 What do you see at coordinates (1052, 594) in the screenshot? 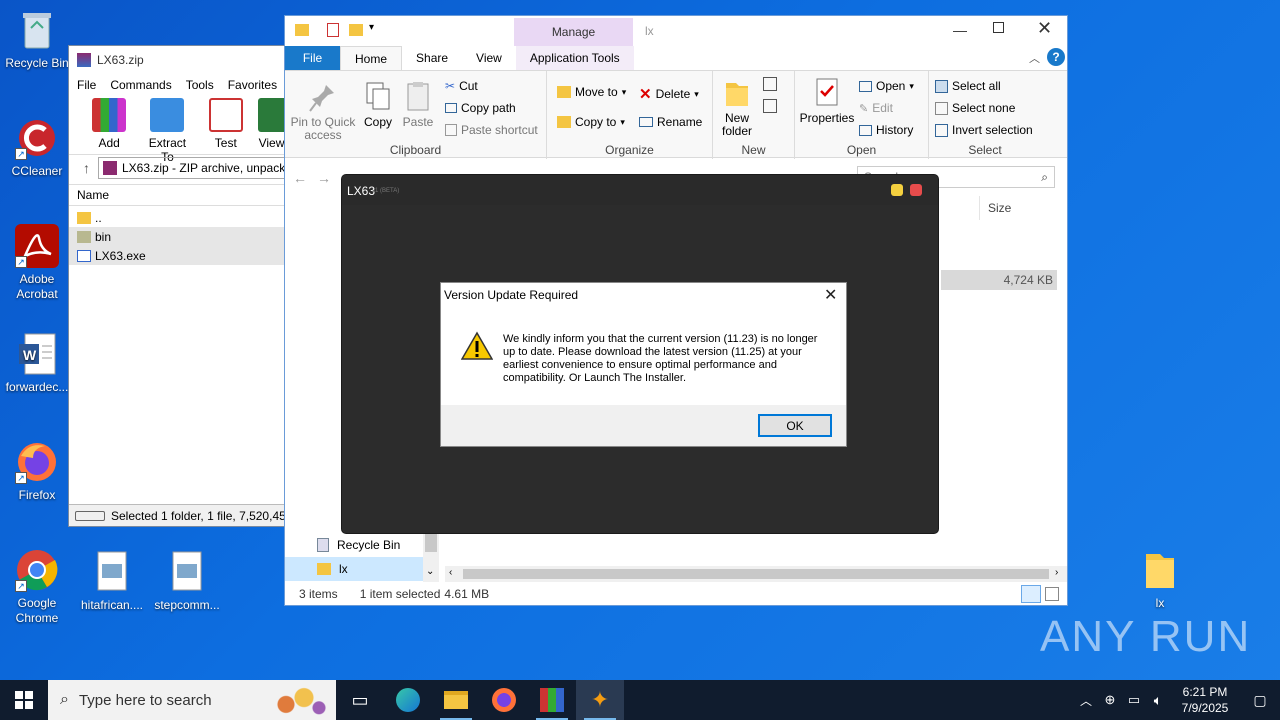
I see `large-icons-view-icon` at bounding box center [1052, 594].